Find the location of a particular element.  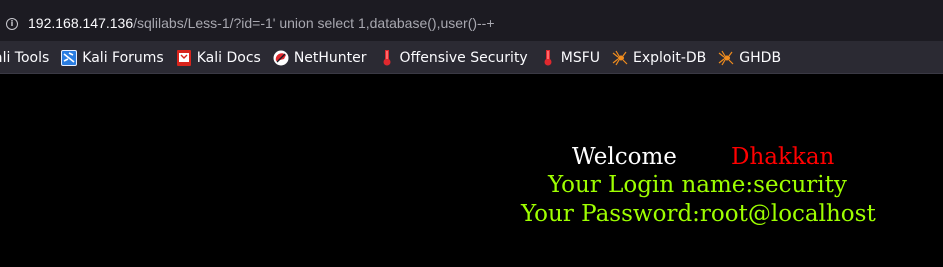

exploit-db-spider-icon is located at coordinates (620, 58).